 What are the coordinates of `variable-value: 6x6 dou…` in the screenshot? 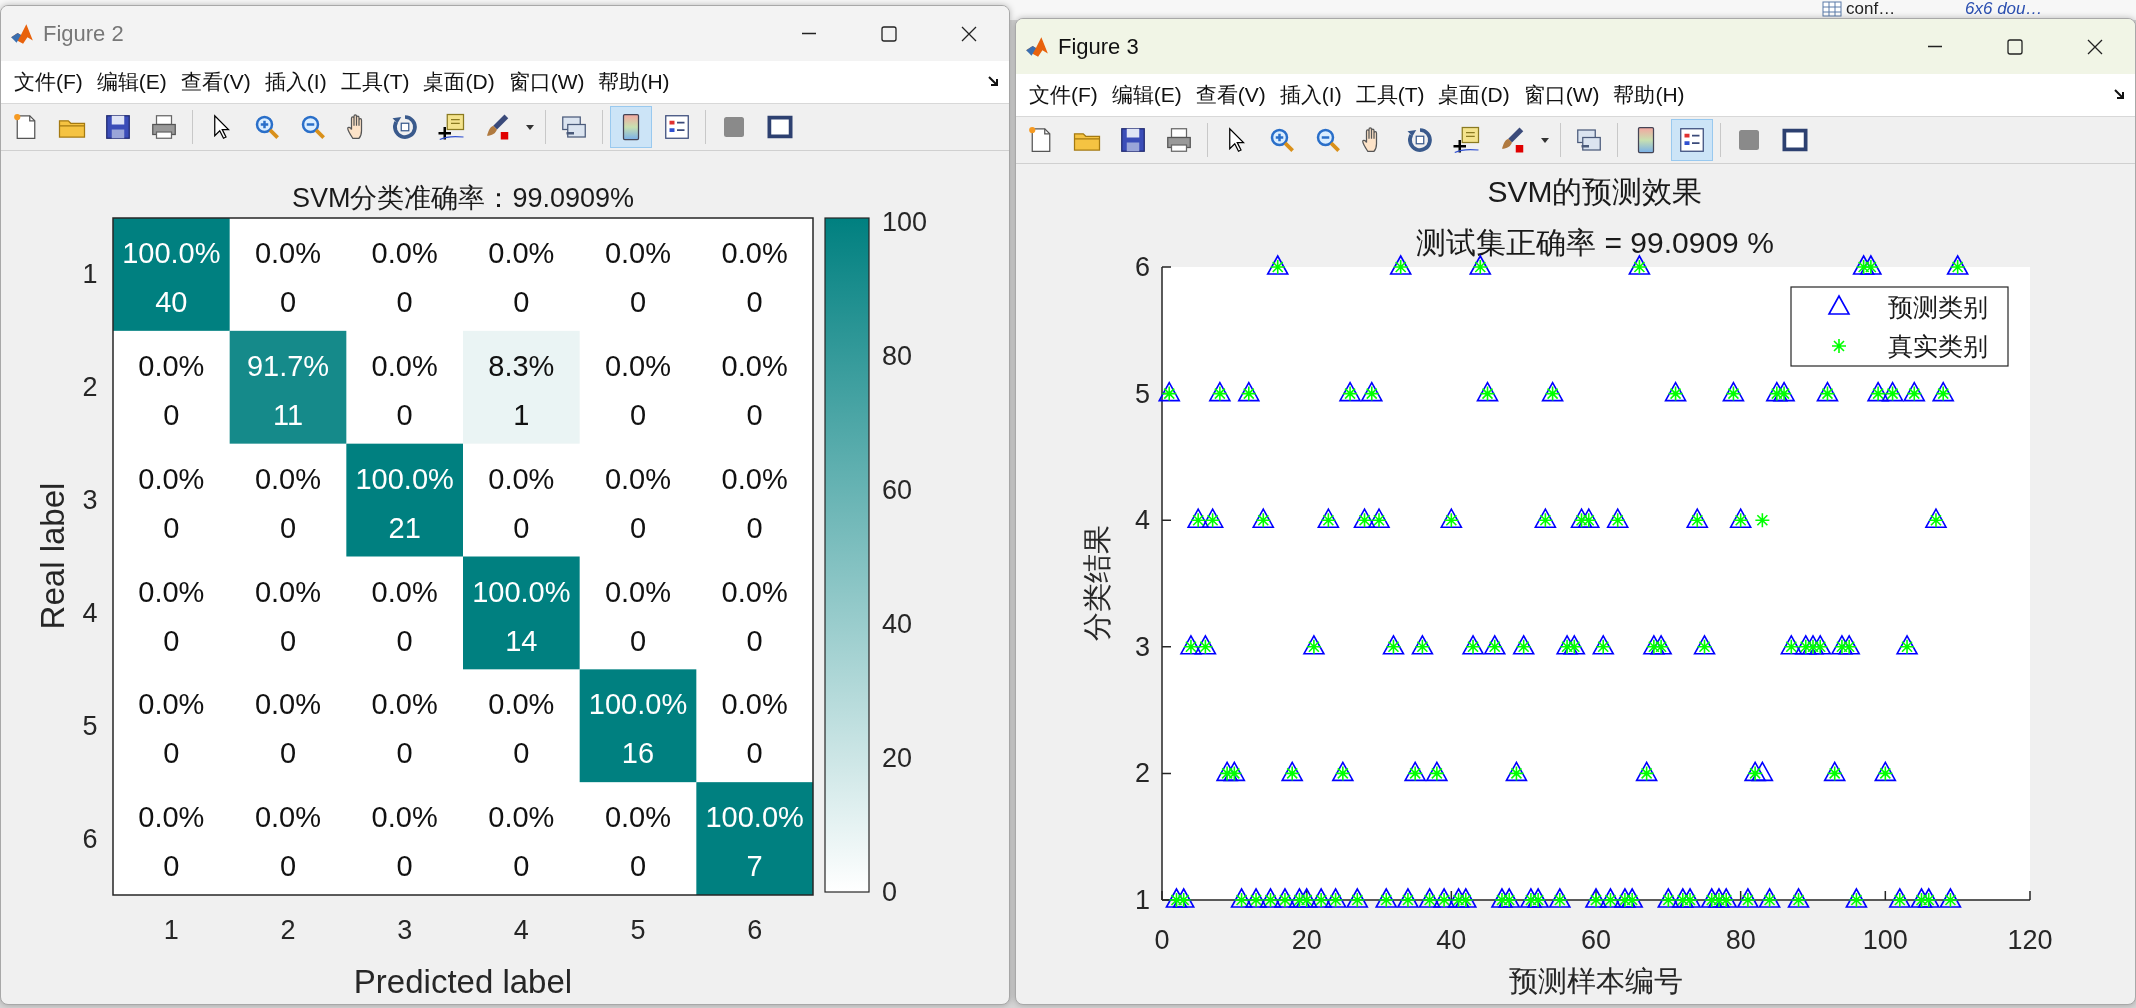 It's located at (2004, 8).